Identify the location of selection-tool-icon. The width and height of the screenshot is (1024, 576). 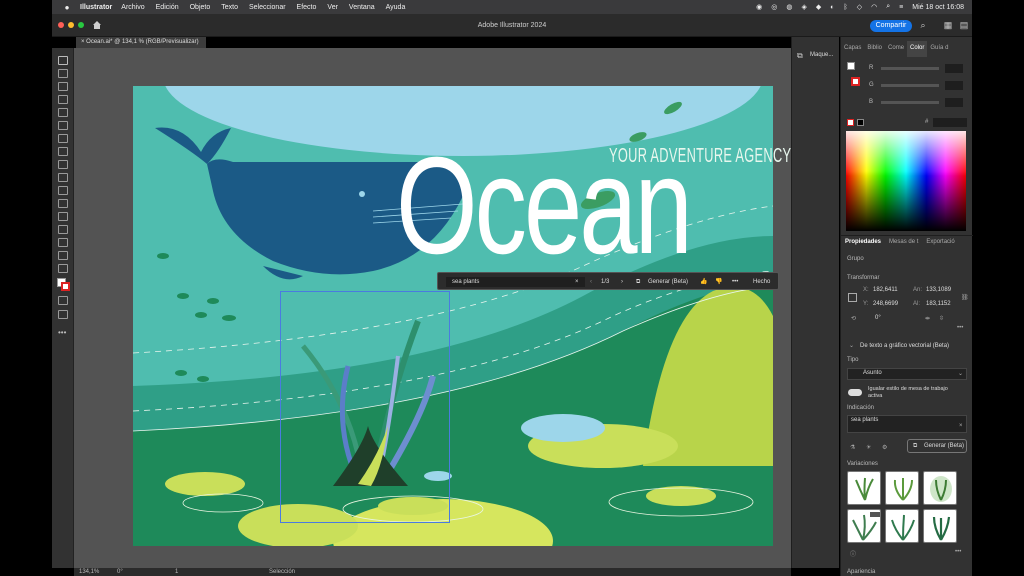
(63, 60).